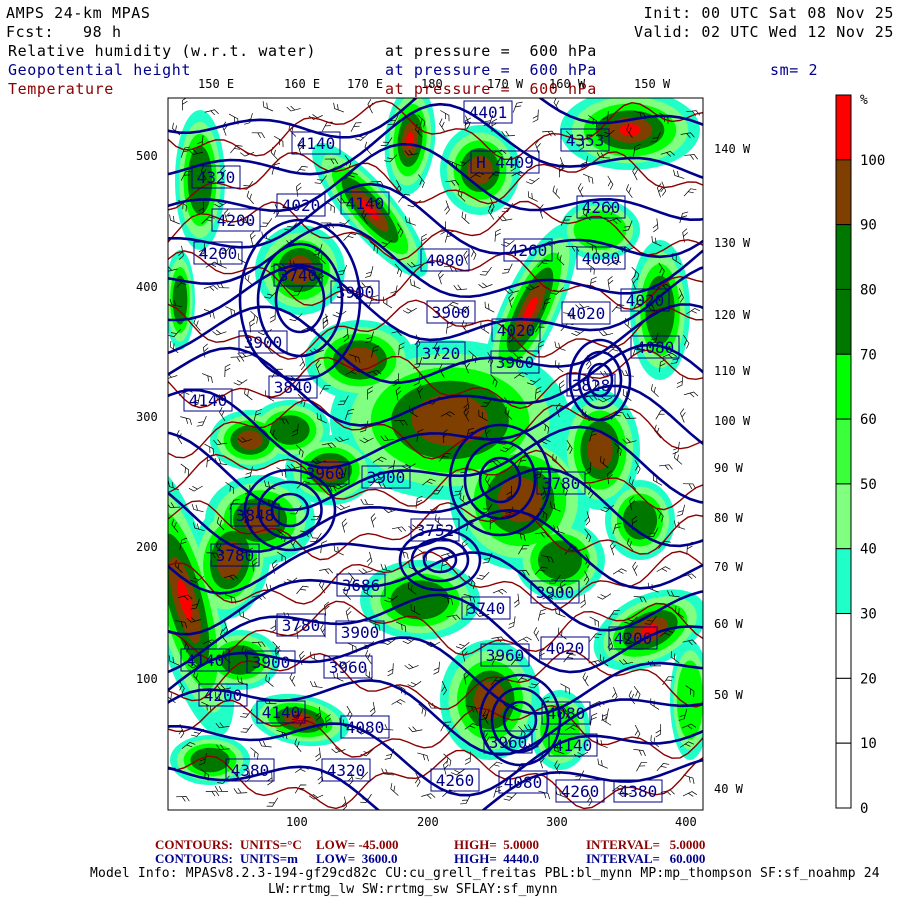  What do you see at coordinates (505, 84) in the screenshot?
I see `longitude-label-top: 170 W` at bounding box center [505, 84].